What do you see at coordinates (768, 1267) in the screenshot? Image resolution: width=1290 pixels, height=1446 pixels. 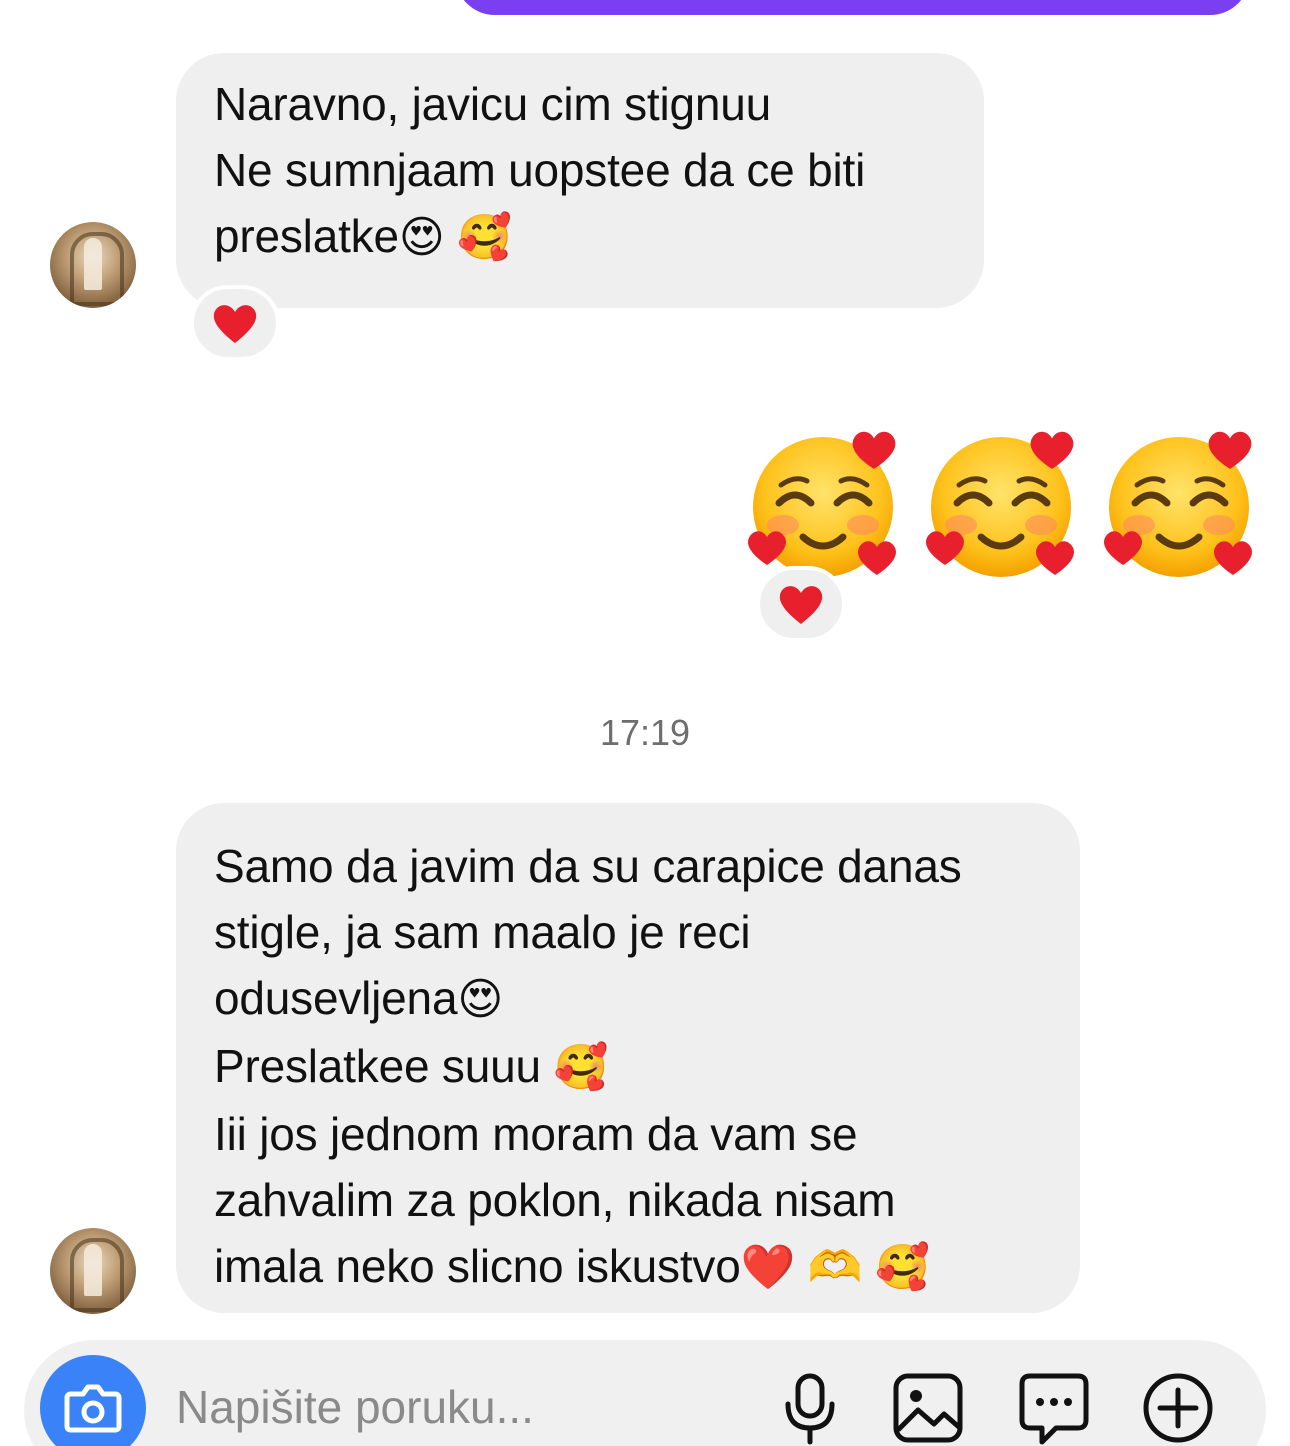 I see `red-heart-emoji: ❤️` at bounding box center [768, 1267].